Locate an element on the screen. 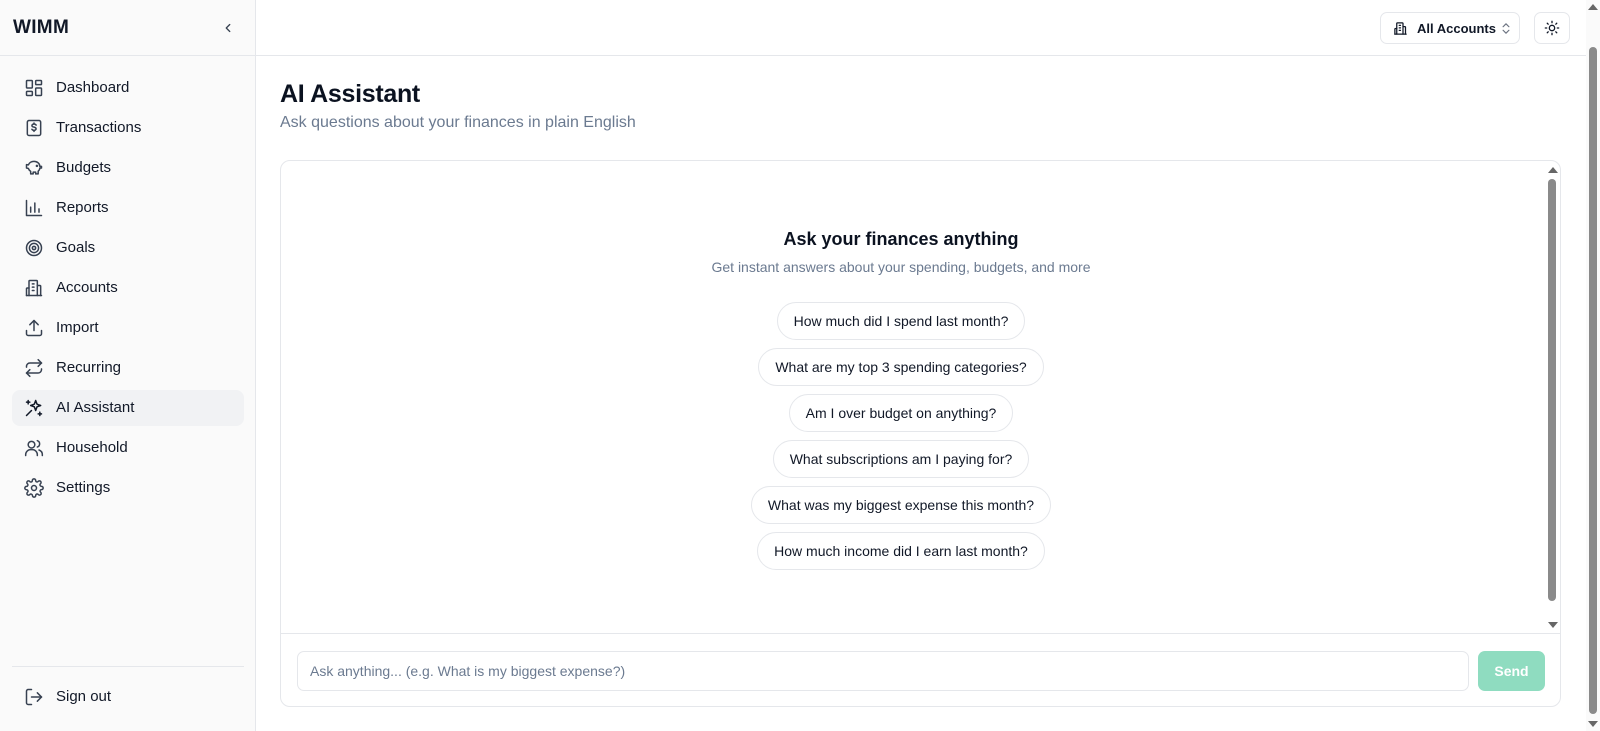 The width and height of the screenshot is (1600, 731). sign-out-label: Sign out is located at coordinates (84, 696).